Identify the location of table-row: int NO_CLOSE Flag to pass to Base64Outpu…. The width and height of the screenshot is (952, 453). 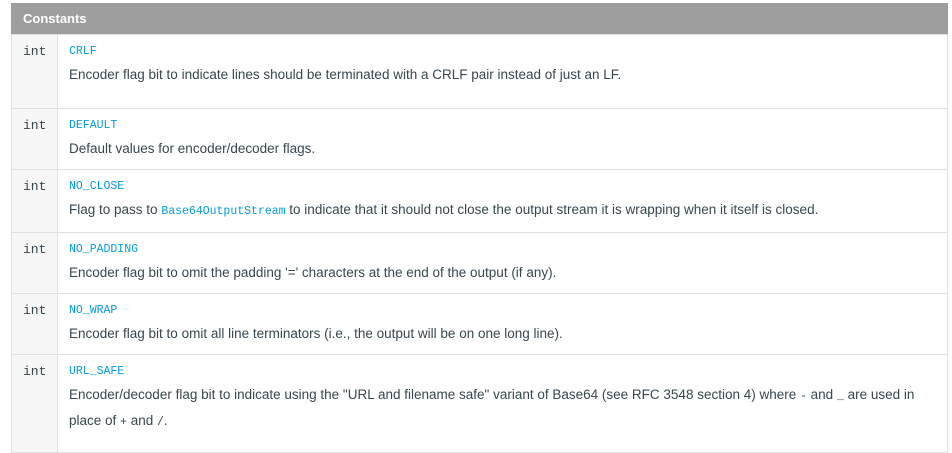
(479, 201).